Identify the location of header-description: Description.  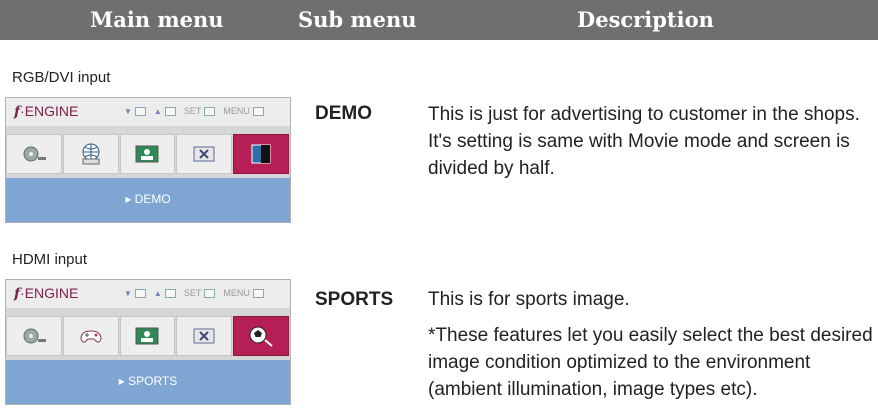
(645, 19).